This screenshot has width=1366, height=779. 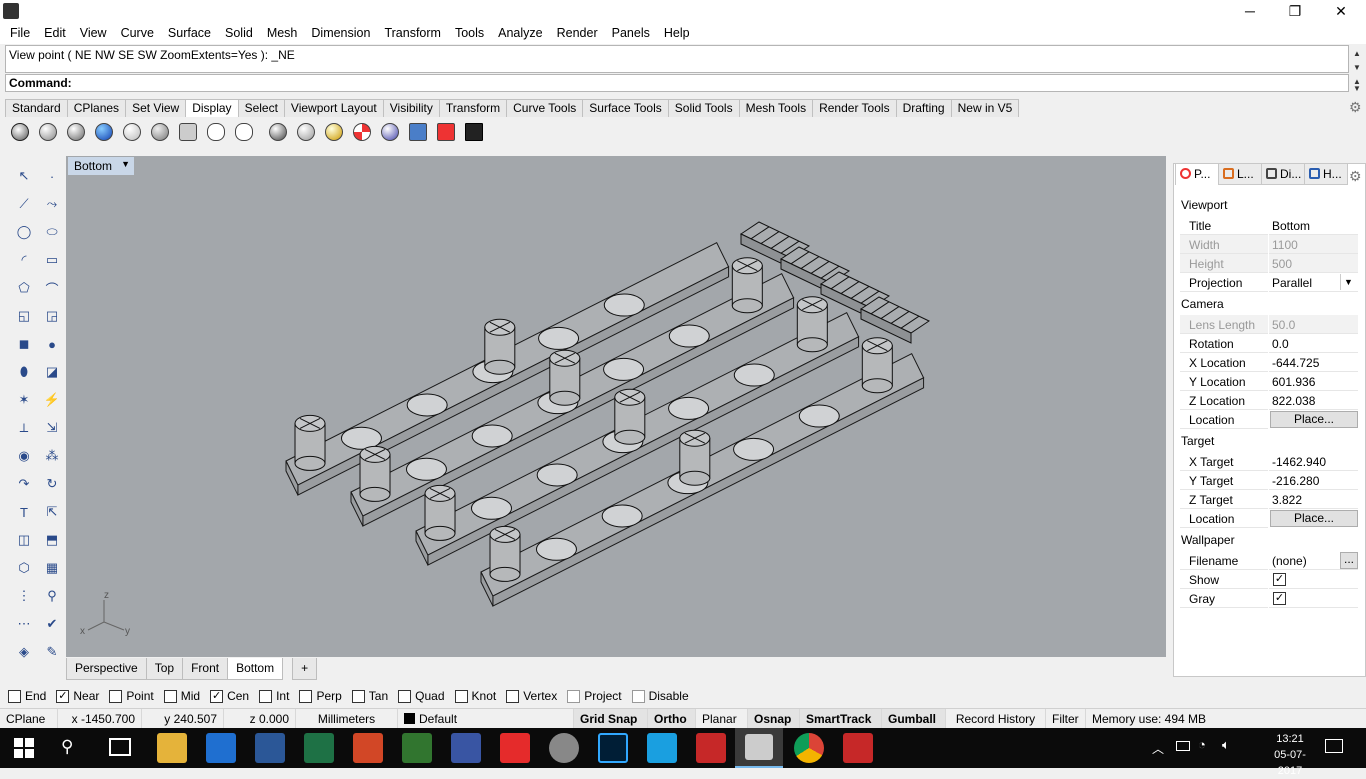 What do you see at coordinates (278, 132) in the screenshot?
I see `toggle-shade-icon` at bounding box center [278, 132].